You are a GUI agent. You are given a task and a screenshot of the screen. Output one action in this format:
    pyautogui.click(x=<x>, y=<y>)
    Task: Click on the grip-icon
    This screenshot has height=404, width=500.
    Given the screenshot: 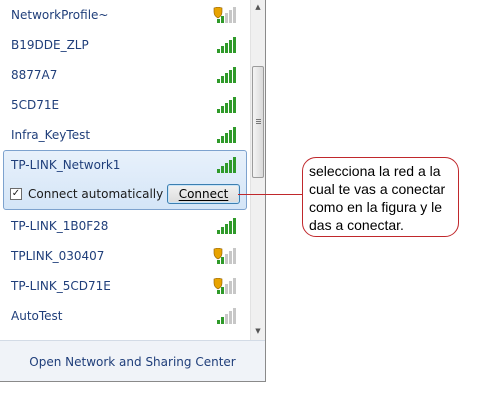 What is the action you would take?
    pyautogui.click(x=258, y=122)
    